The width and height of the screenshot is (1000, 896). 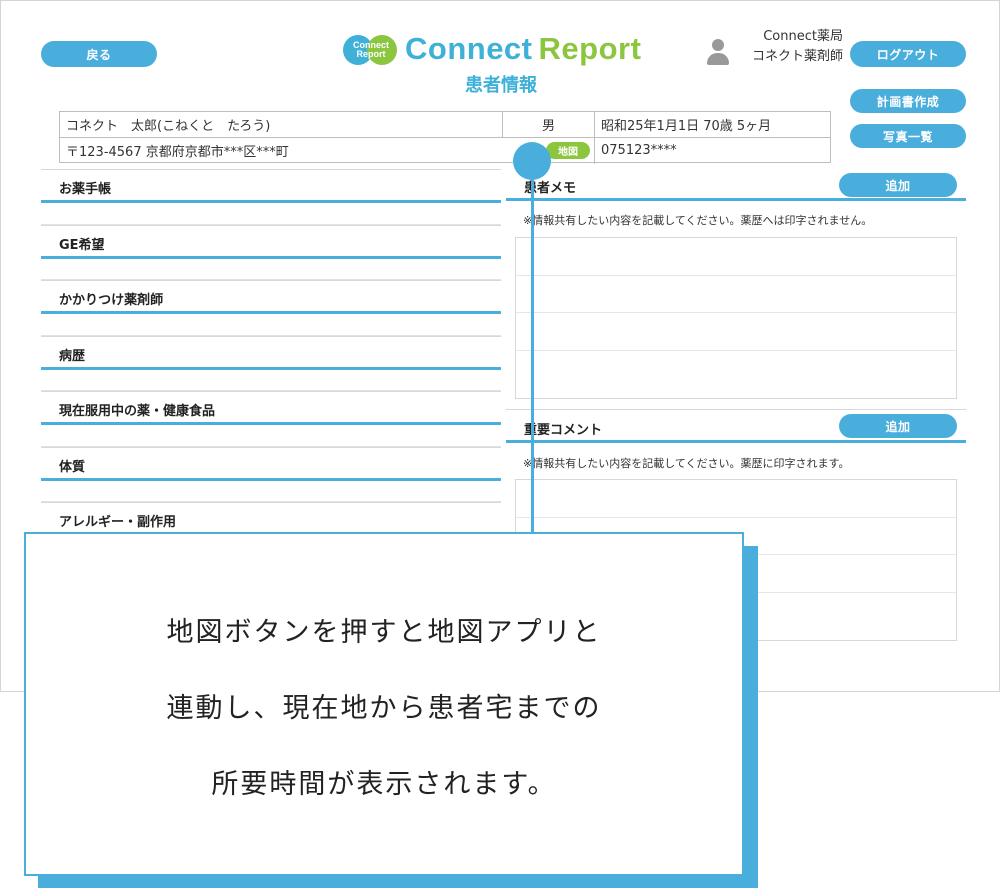 I want to click on logo-mark-icon: Connect Report, so click(x=371, y=49).